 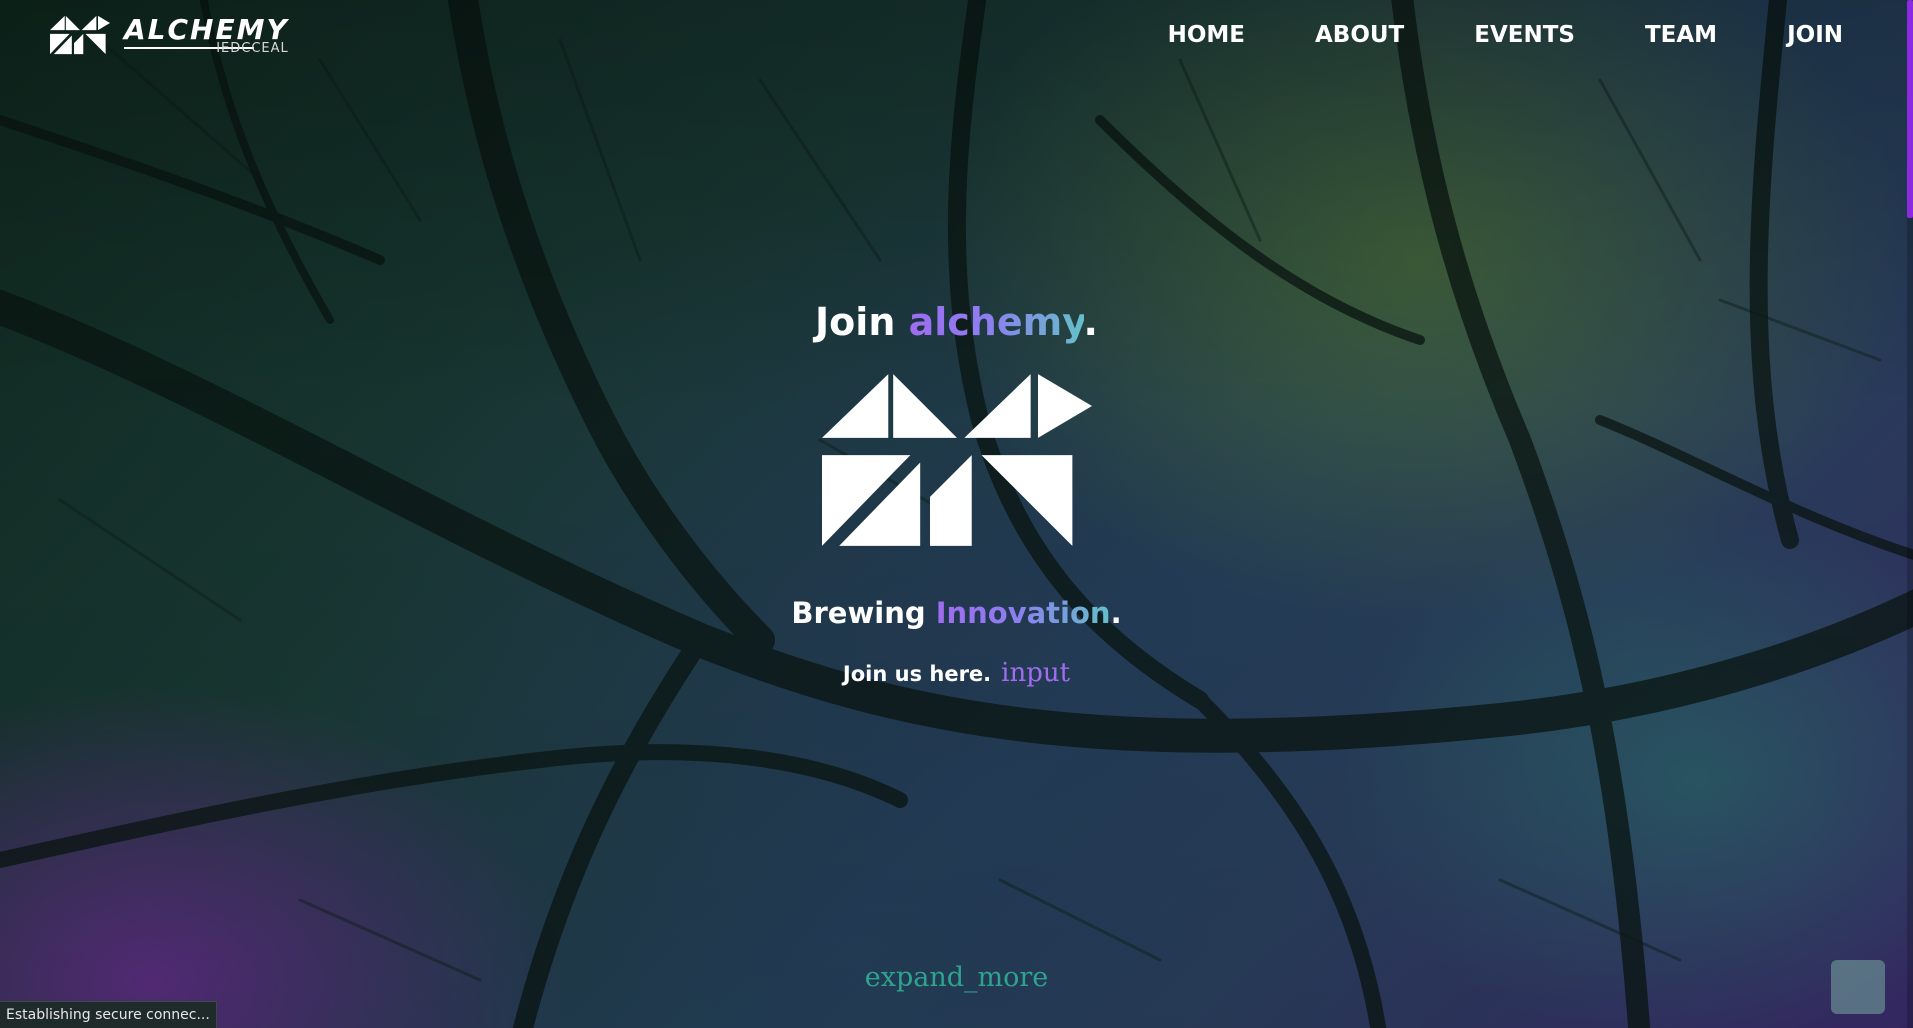 What do you see at coordinates (996, 322) in the screenshot?
I see `hero-title-highlight: alchemy` at bounding box center [996, 322].